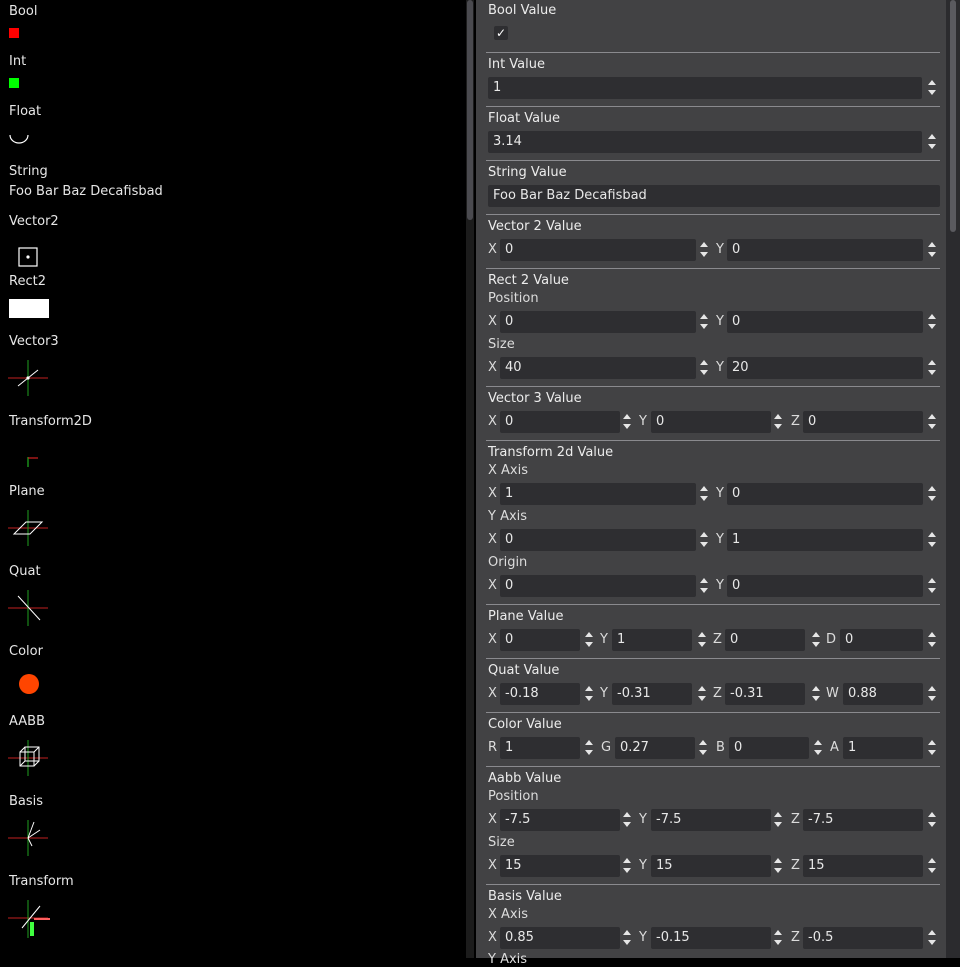 Image resolution: width=960 pixels, height=967 pixels. I want to click on quat-w-field: 0.88, so click(883, 694).